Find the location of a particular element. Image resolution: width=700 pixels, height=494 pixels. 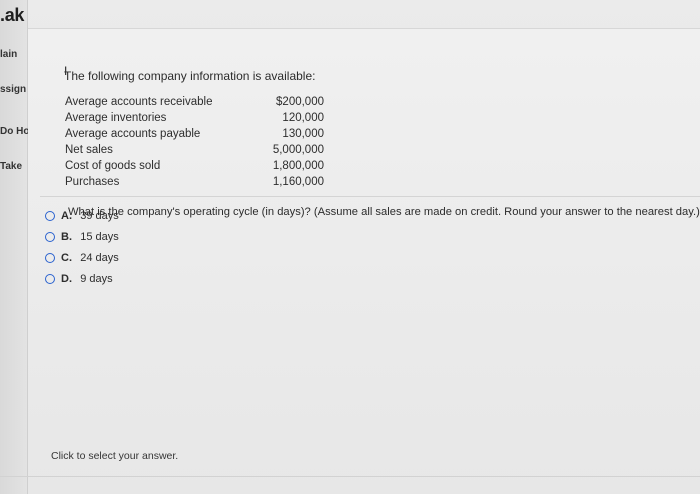

answer-choice-b-letter: B. is located at coordinates (67, 236).